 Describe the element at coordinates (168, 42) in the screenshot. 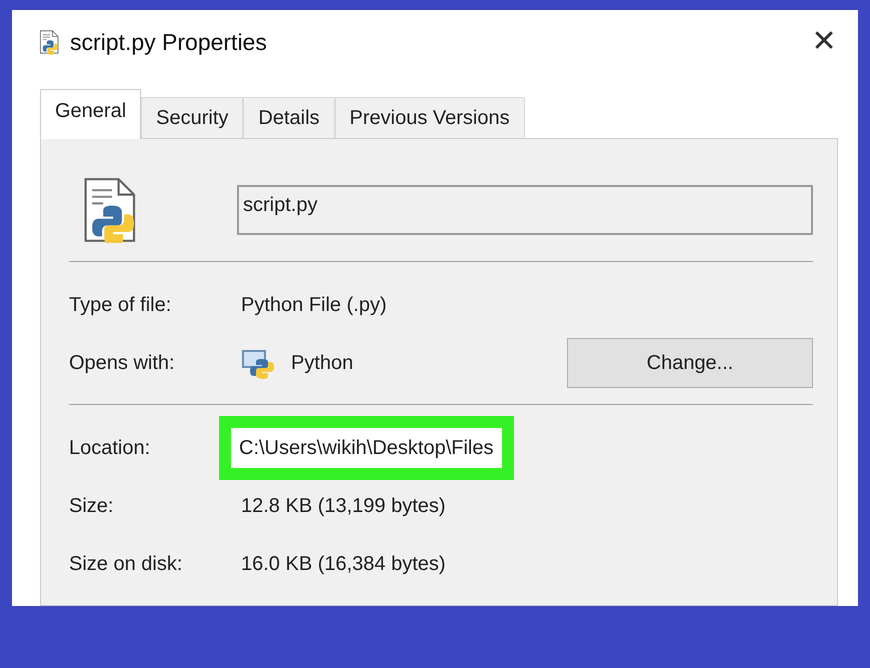

I see `window-title: script.py Properties` at that location.